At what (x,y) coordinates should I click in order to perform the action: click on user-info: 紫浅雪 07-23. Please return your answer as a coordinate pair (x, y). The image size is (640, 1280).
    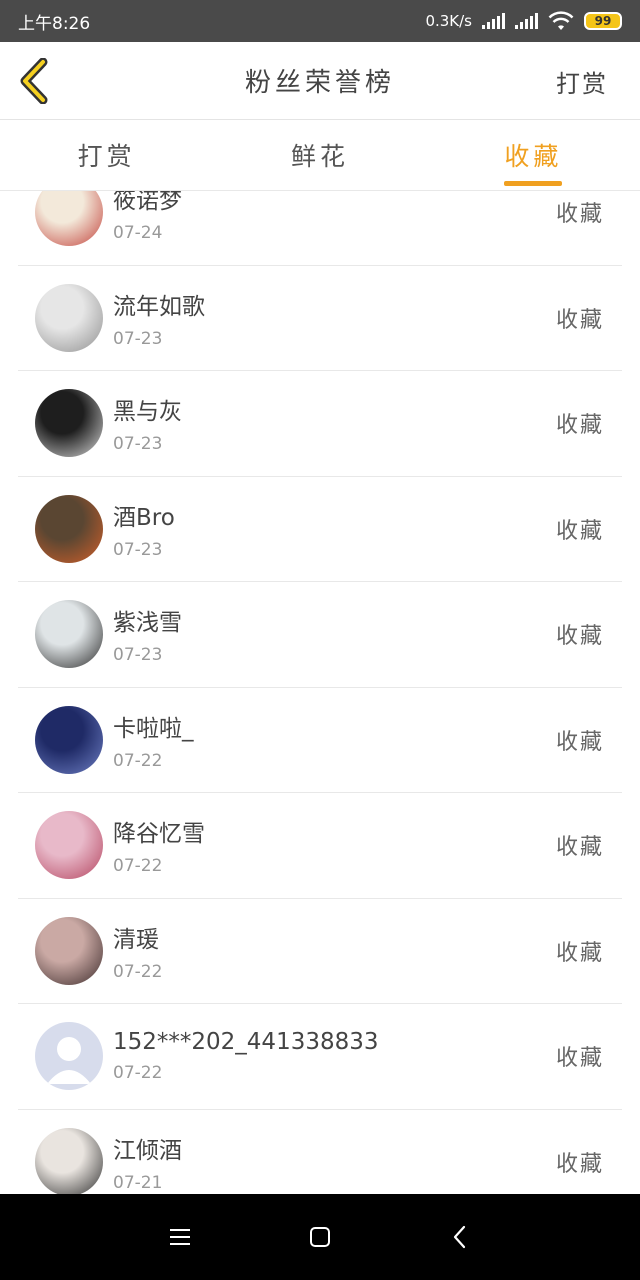
    Looking at the image, I should click on (334, 634).